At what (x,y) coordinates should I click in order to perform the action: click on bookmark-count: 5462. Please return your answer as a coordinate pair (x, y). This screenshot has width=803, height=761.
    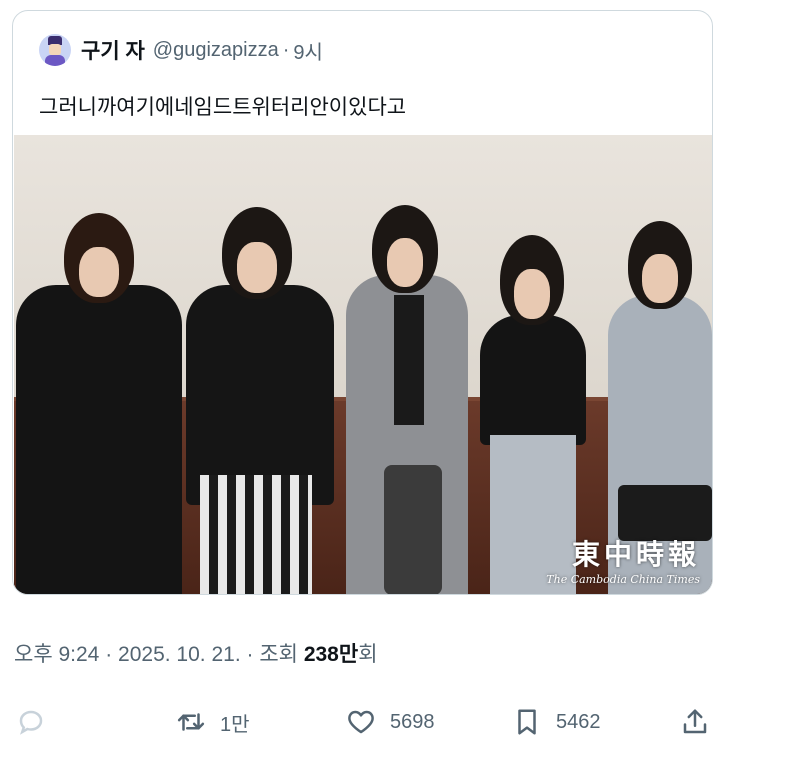
    Looking at the image, I should click on (578, 721).